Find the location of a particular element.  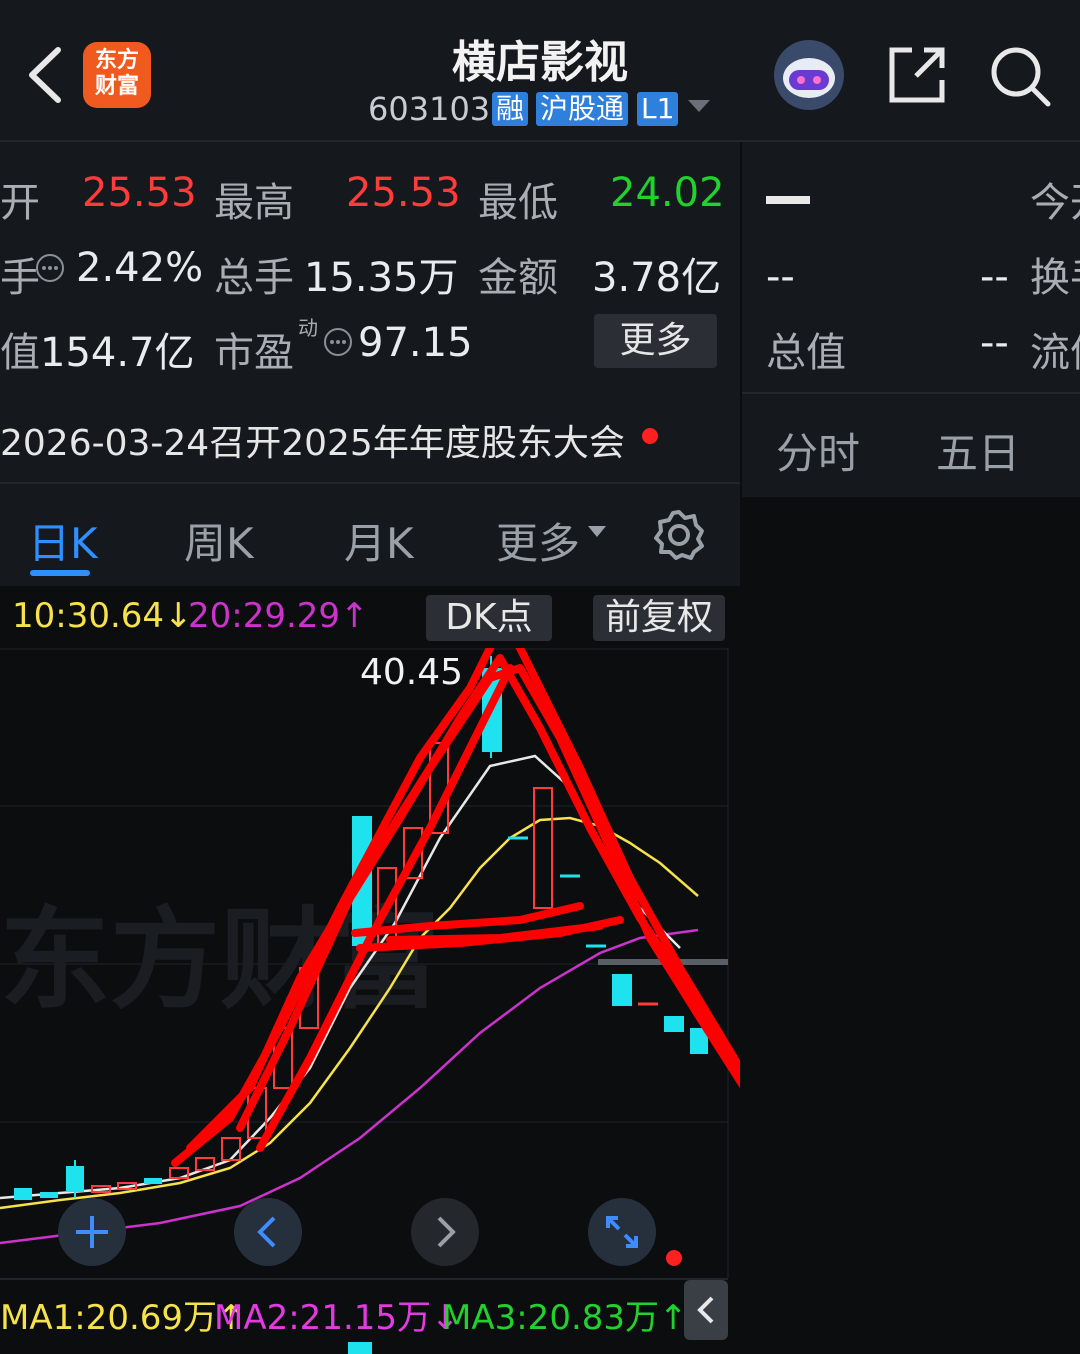

dk-point-button: DK点 is located at coordinates (489, 618).